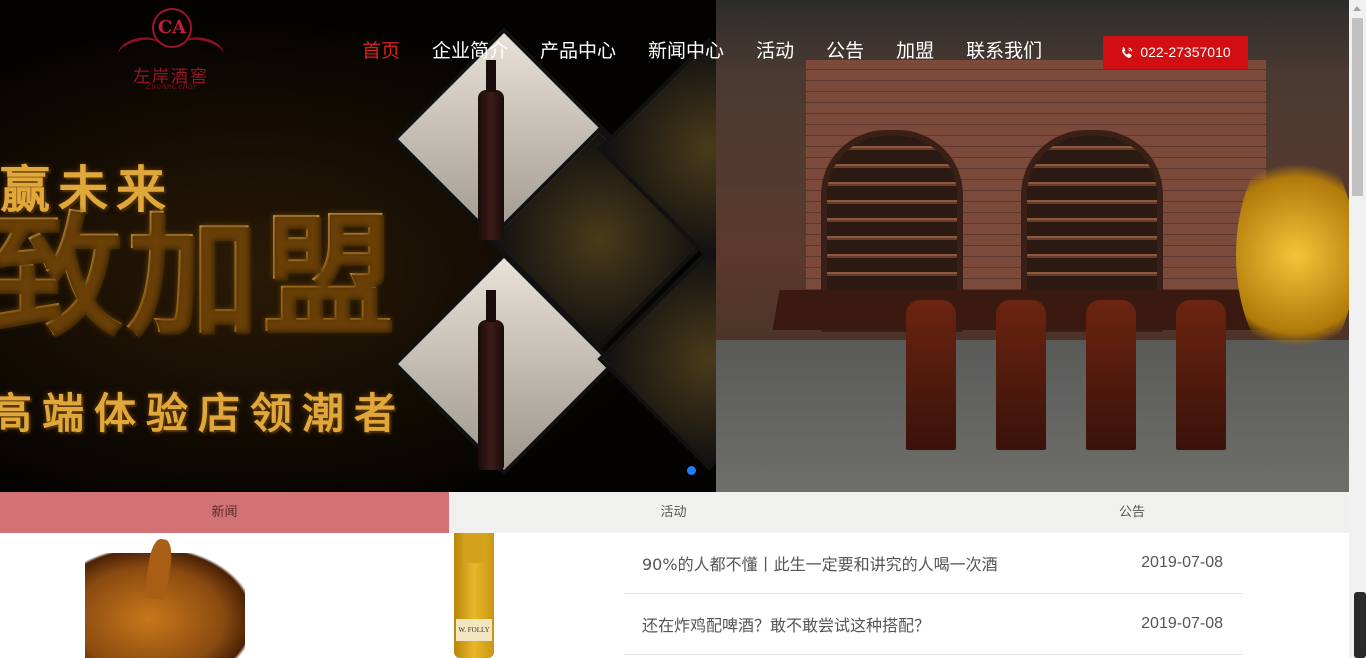 The height and width of the screenshot is (658, 1366). Describe the element at coordinates (381, 51) in the screenshot. I see `nav-item-home: 首页` at that location.